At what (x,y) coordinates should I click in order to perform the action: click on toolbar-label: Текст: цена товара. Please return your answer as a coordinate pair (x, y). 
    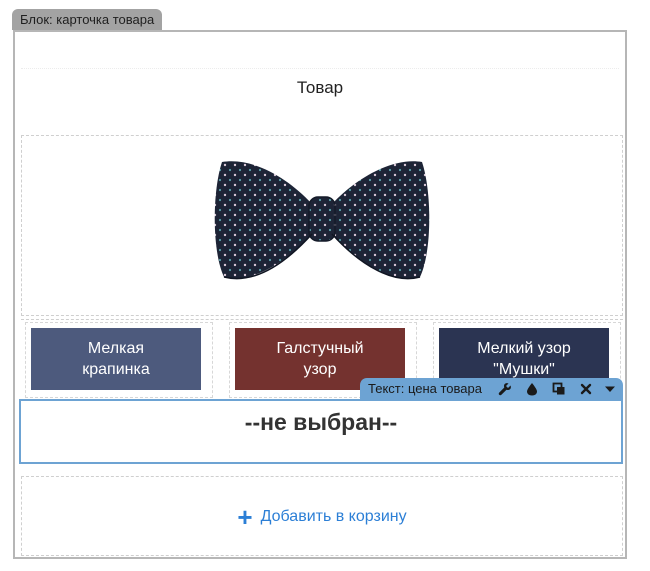
    Looking at the image, I should click on (425, 388).